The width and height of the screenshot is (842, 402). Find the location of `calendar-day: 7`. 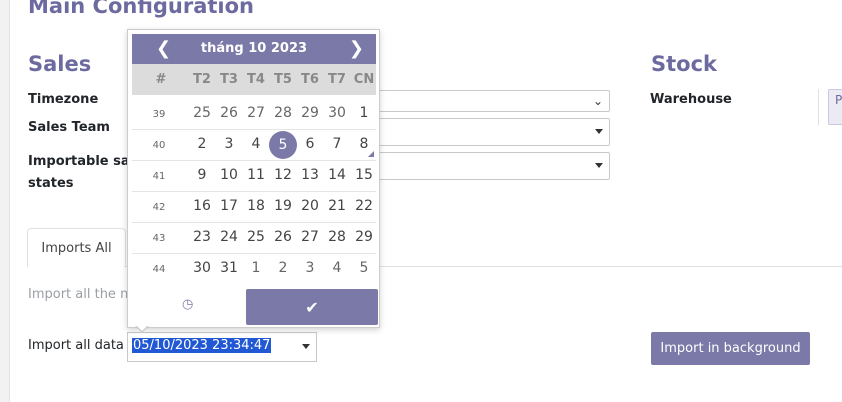

calendar-day: 7 is located at coordinates (337, 144).